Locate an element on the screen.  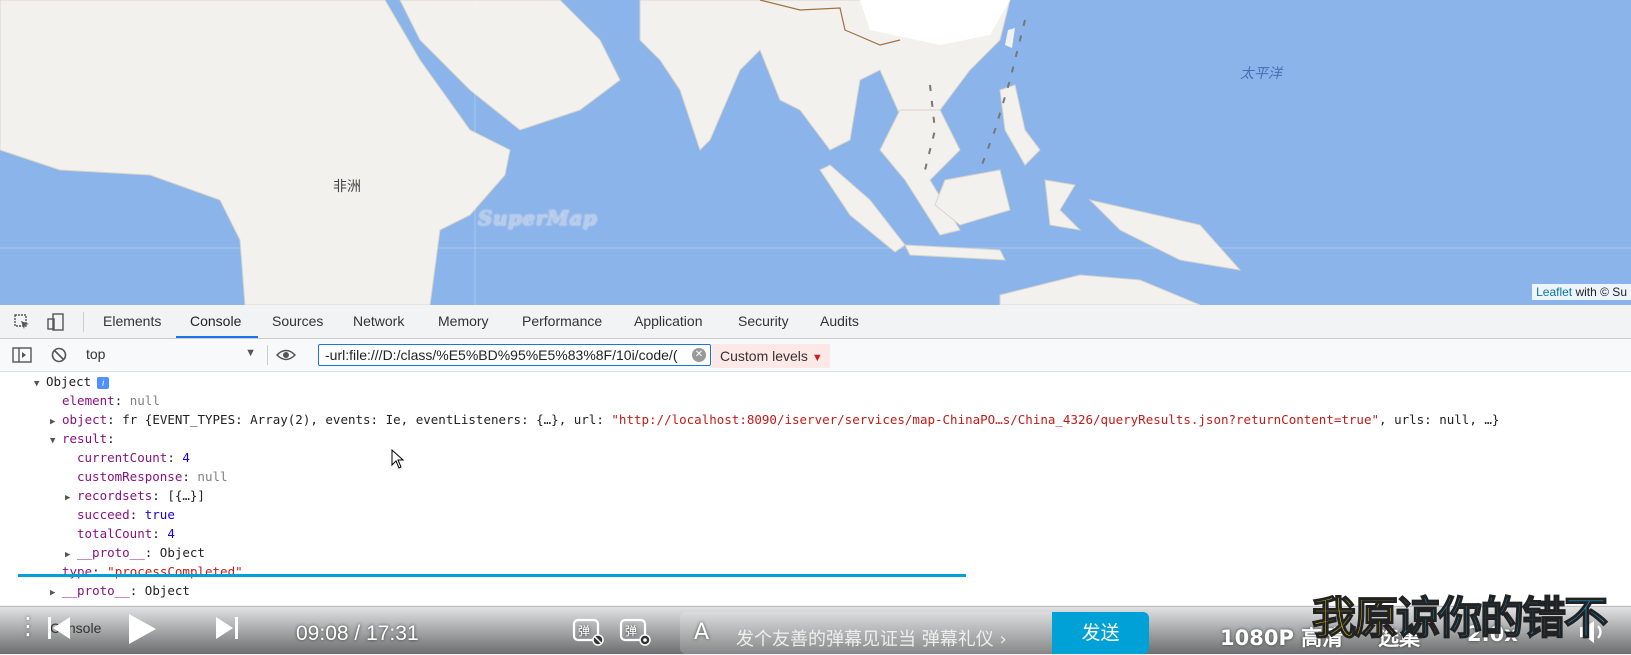
danmaku-input: 发个友善的弹幕见证当 弹幕礼仪 › is located at coordinates (871, 638).